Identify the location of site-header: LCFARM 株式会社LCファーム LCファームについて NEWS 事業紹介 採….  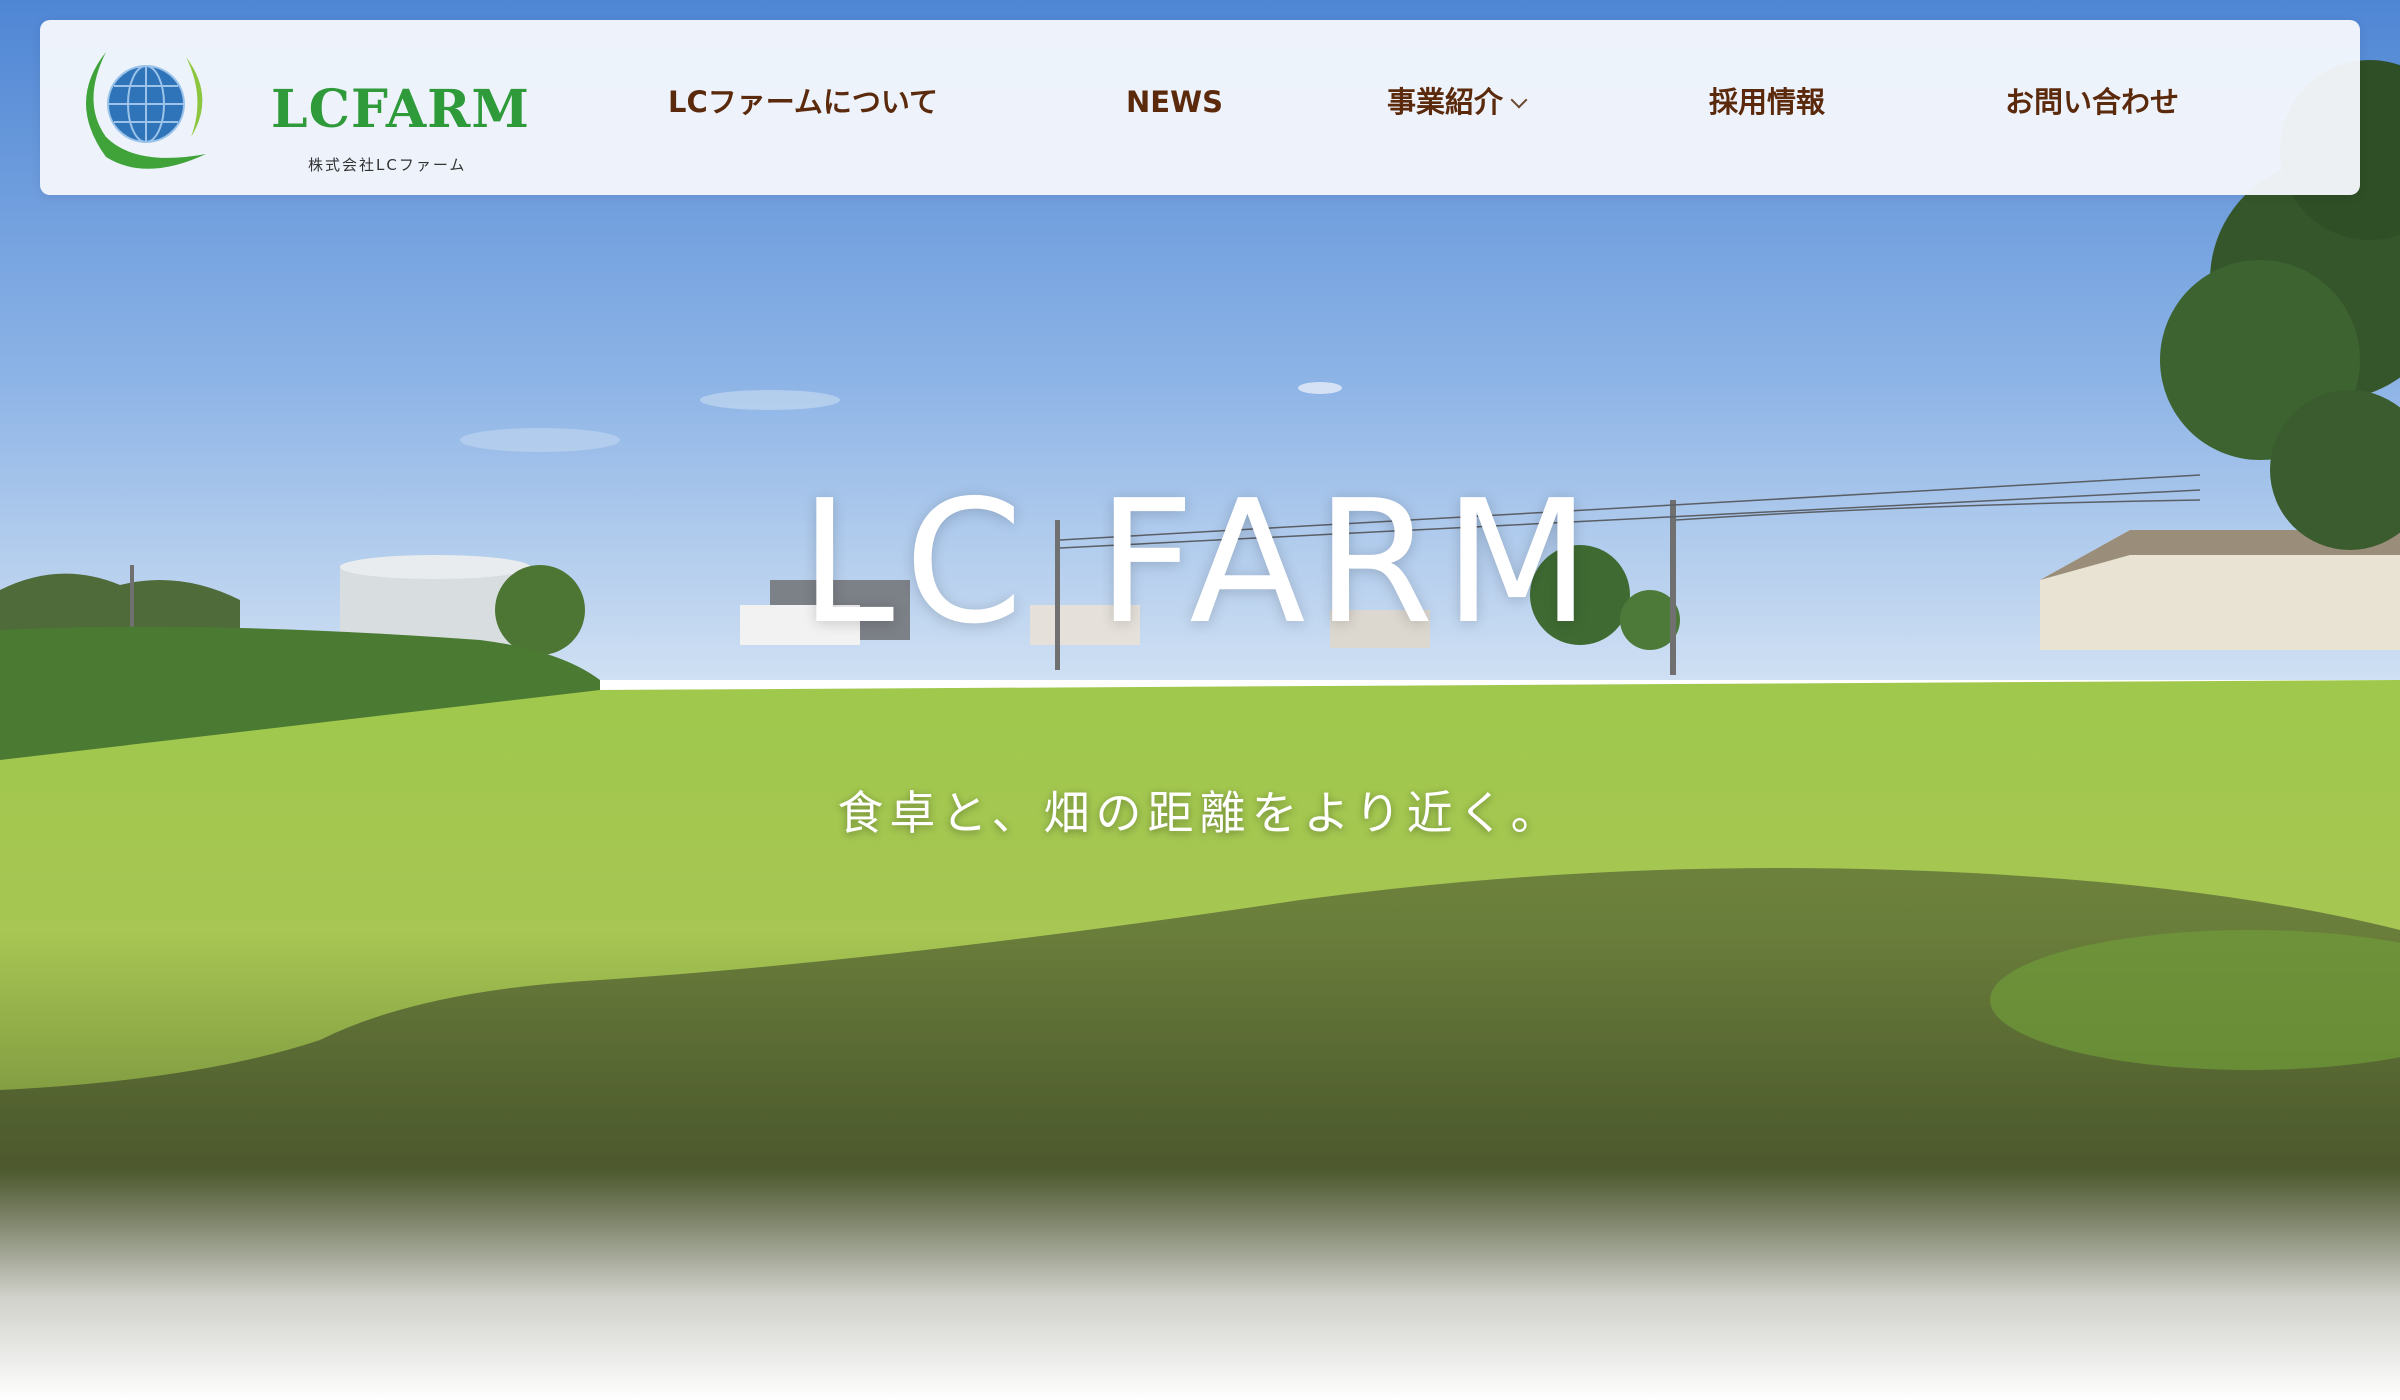
(1200, 107).